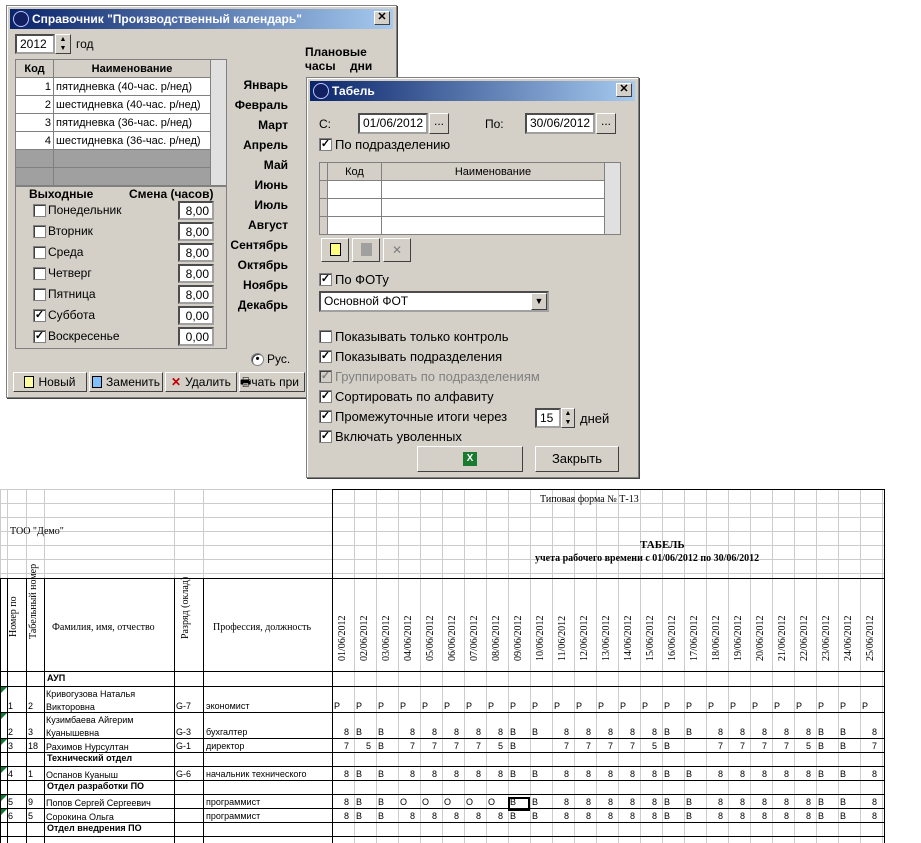 Image resolution: width=921 pixels, height=843 pixels. I want to click on fot-select: Основной ФОТ, so click(434, 301).